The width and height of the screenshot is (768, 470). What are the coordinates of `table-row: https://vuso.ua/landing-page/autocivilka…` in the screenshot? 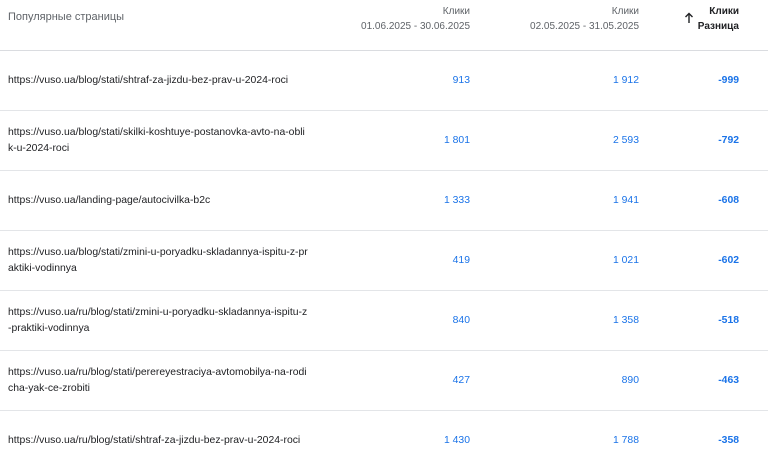 It's located at (384, 201).